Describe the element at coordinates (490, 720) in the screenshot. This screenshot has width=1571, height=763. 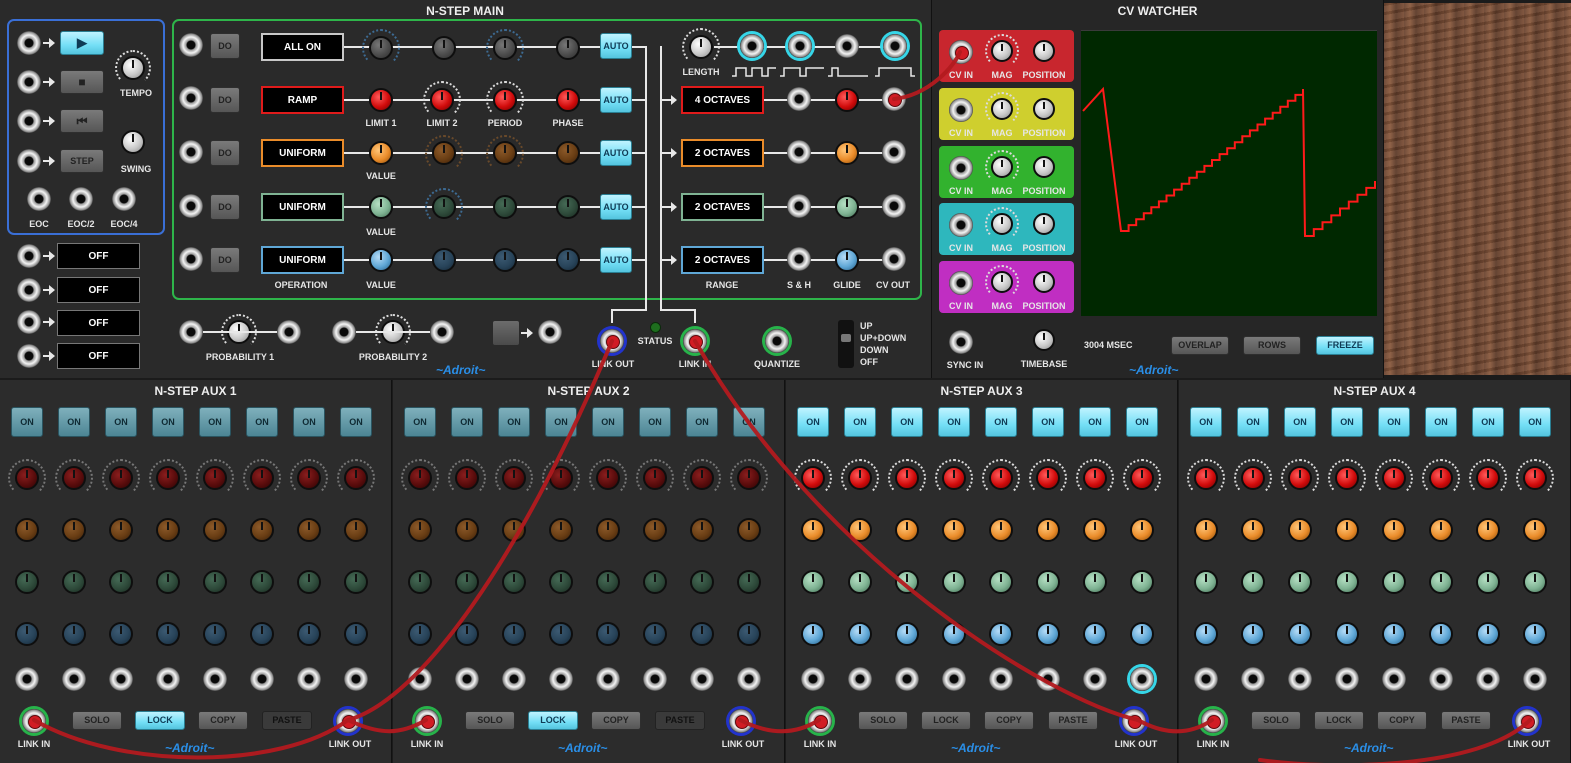
I see `aux-solo-button: SOLO` at that location.